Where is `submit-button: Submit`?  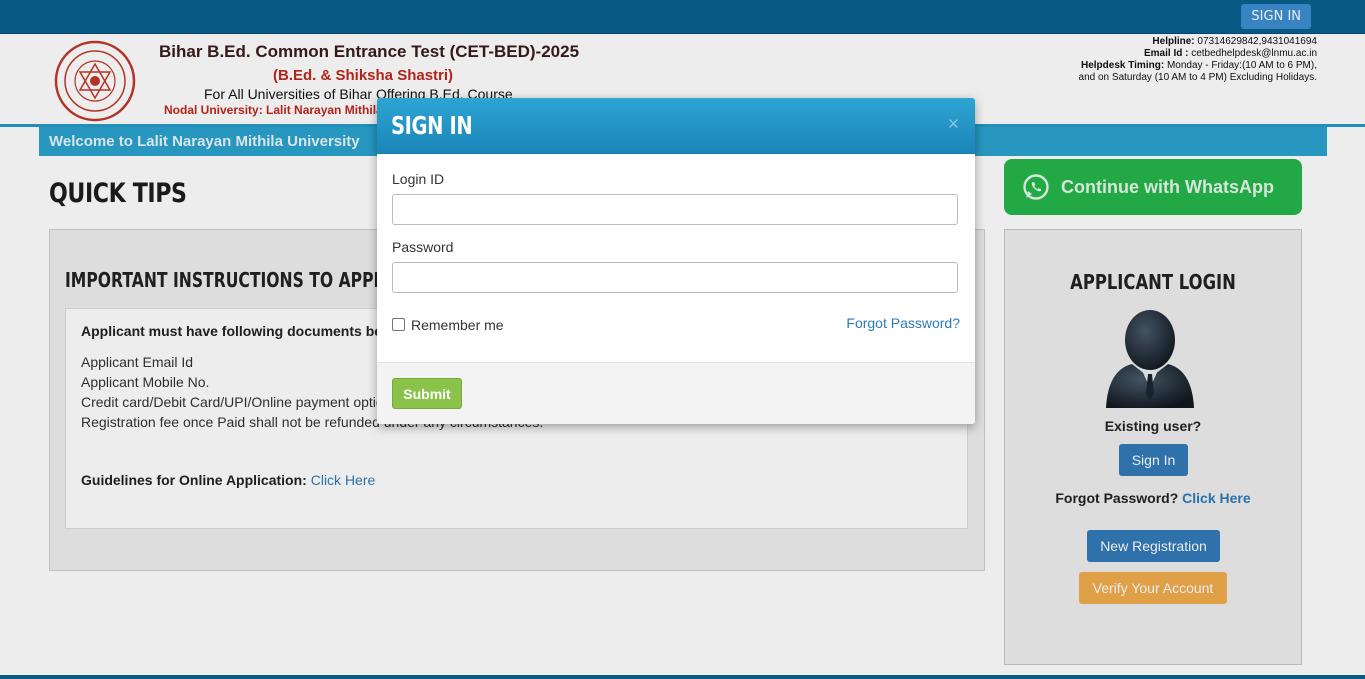
submit-button: Submit is located at coordinates (427, 393).